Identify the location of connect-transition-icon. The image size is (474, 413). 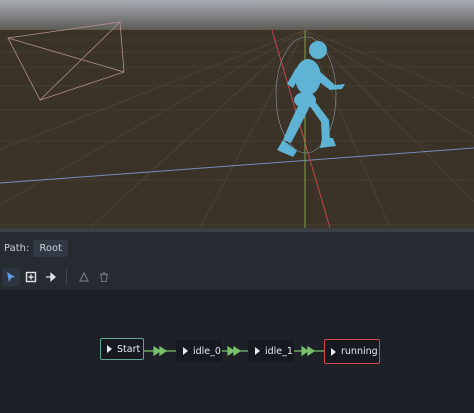
(51, 277).